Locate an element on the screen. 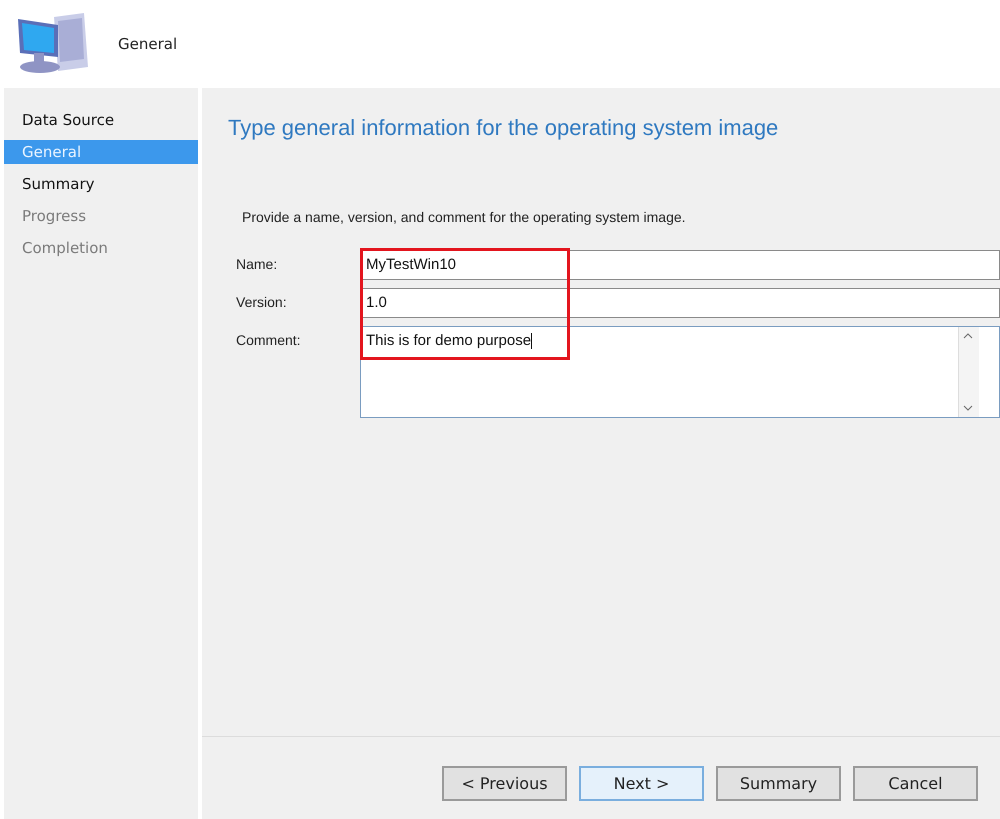 This screenshot has height=819, width=1000. scrollbar is located at coordinates (968, 372).